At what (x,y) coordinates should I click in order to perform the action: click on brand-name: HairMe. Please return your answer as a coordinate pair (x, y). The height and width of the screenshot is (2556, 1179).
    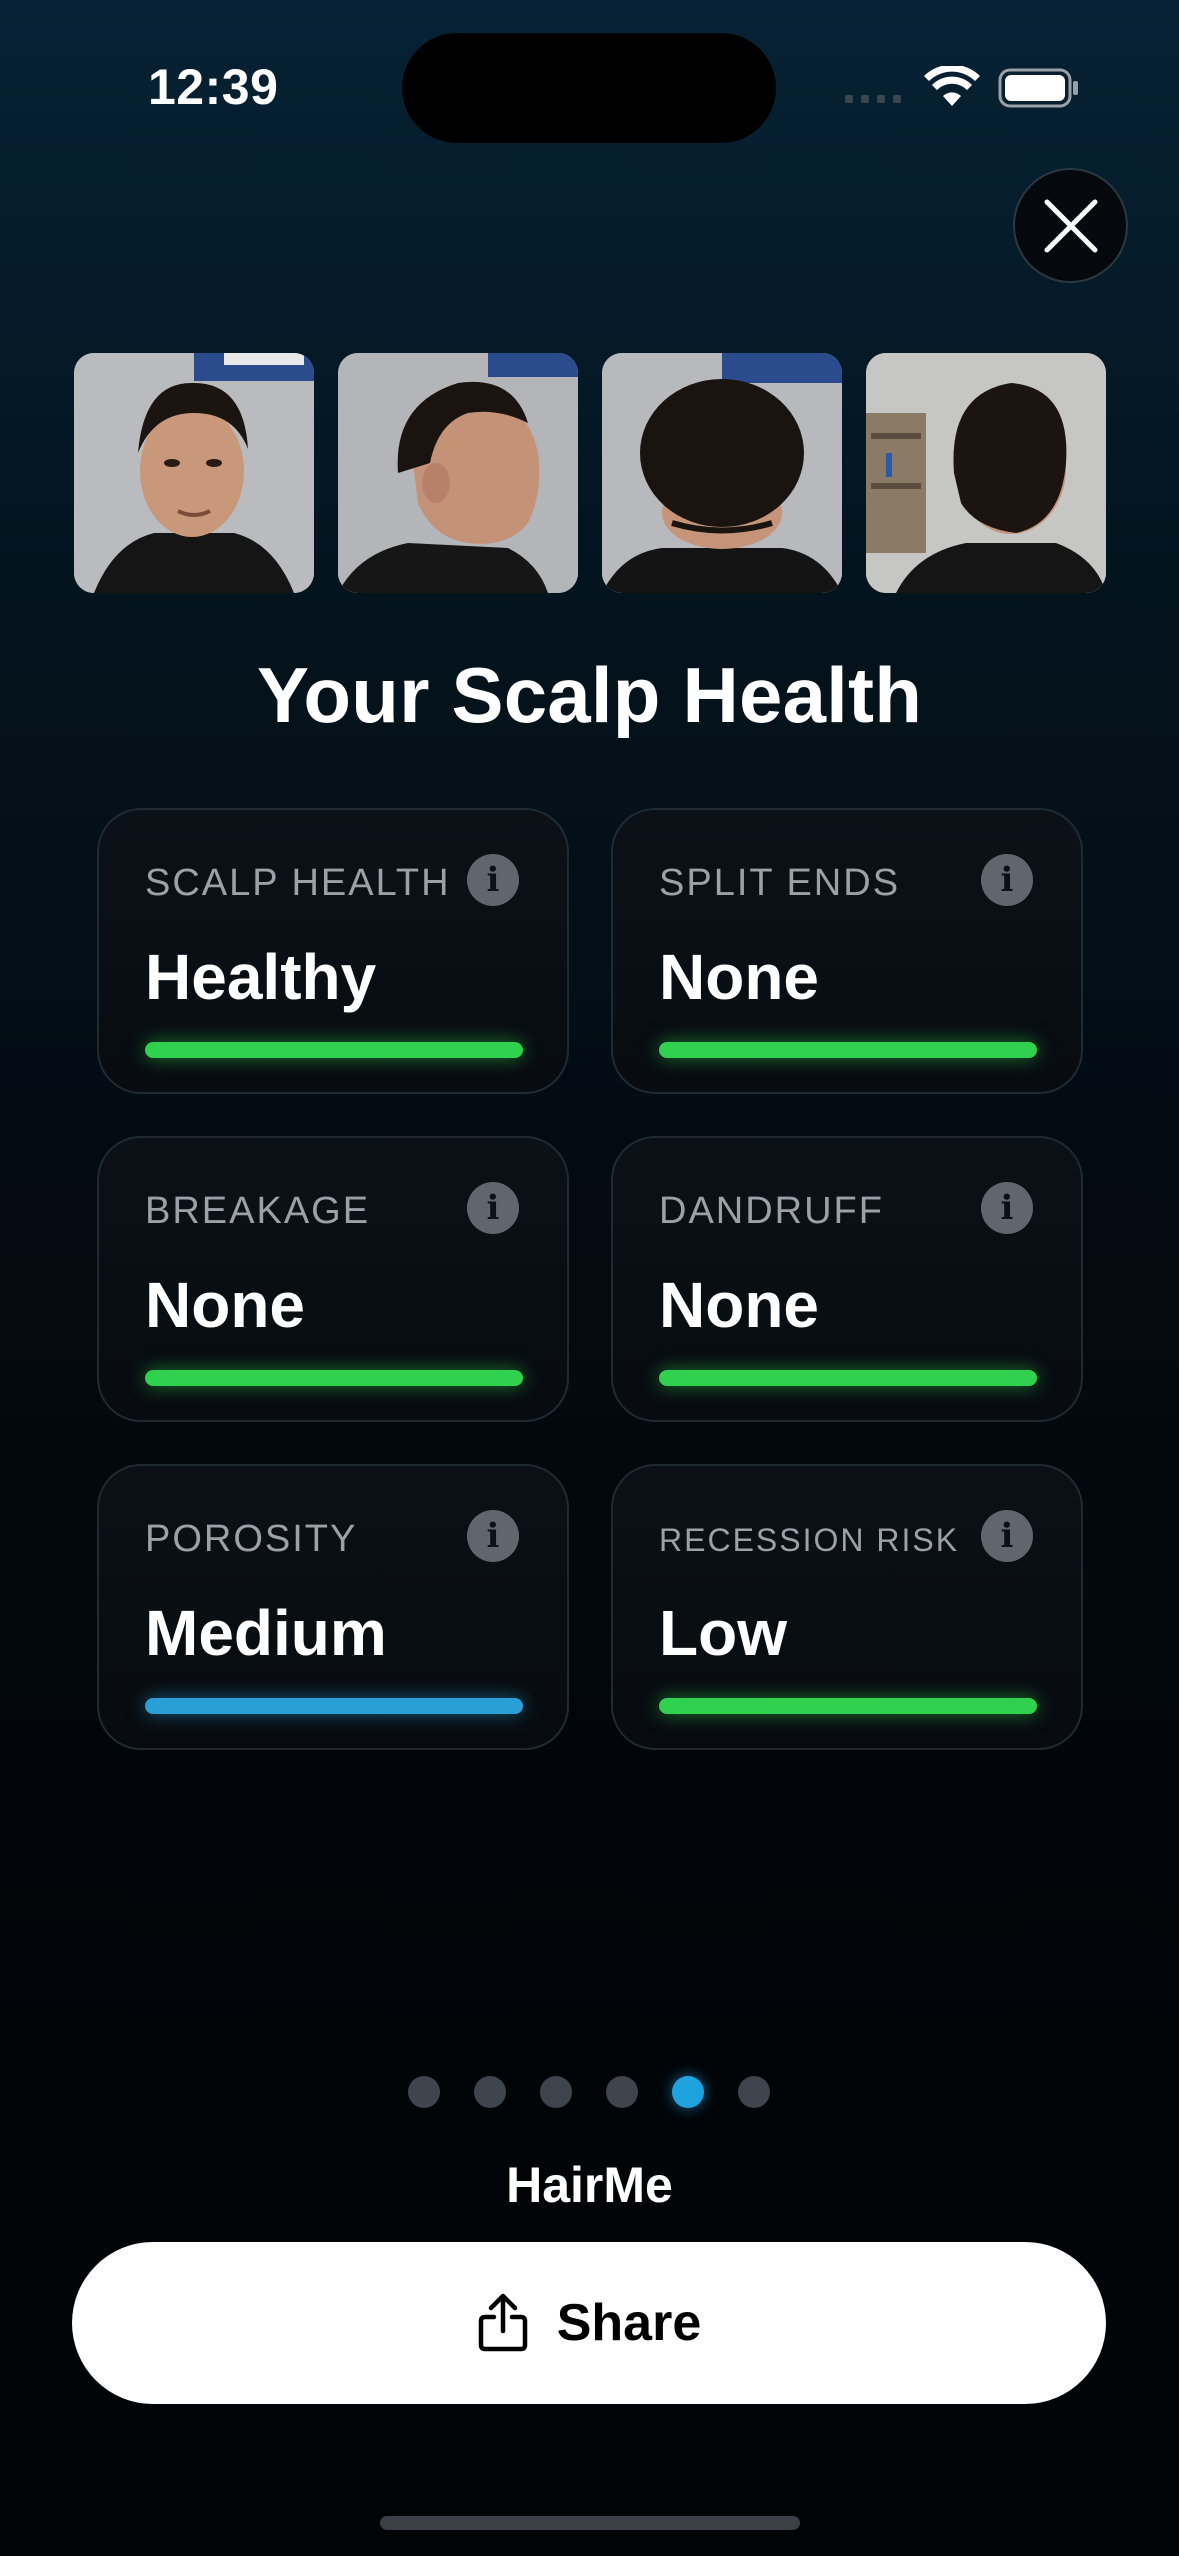
    Looking at the image, I should click on (589, 2185).